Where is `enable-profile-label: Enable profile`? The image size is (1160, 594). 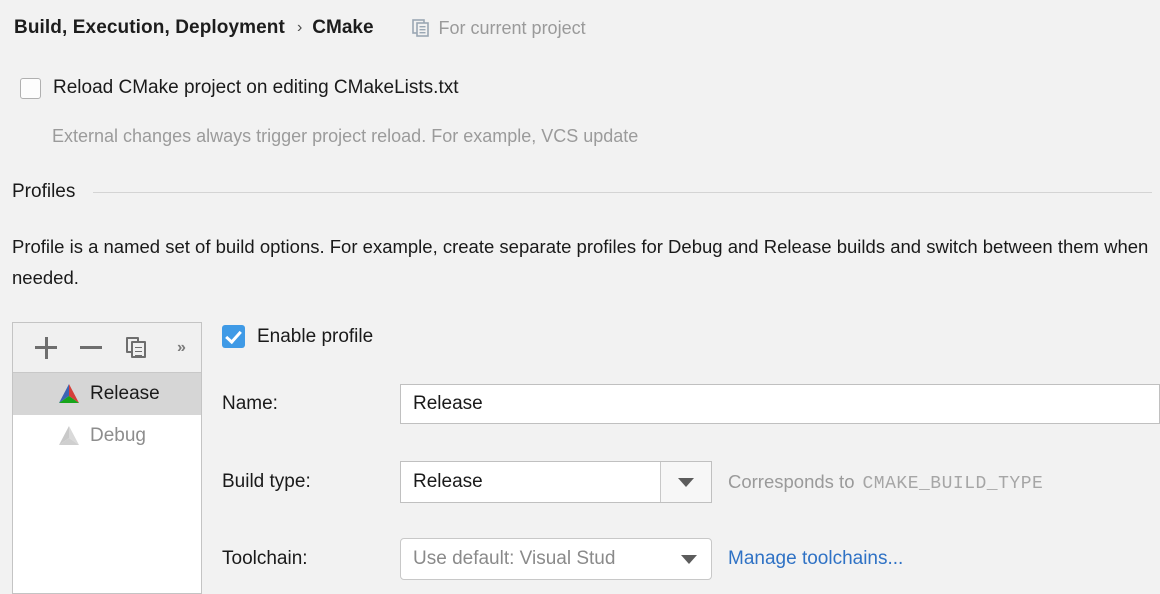
enable-profile-label: Enable profile is located at coordinates (315, 336).